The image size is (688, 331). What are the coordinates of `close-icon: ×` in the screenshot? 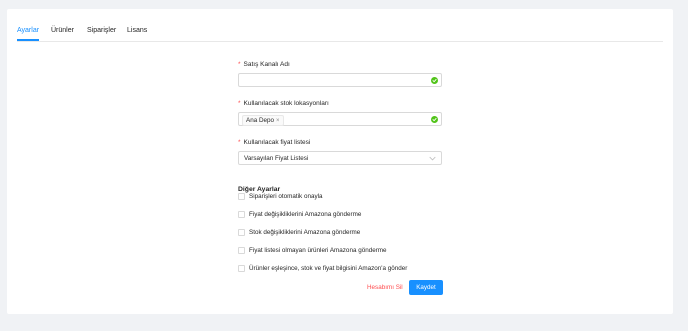 It's located at (278, 121).